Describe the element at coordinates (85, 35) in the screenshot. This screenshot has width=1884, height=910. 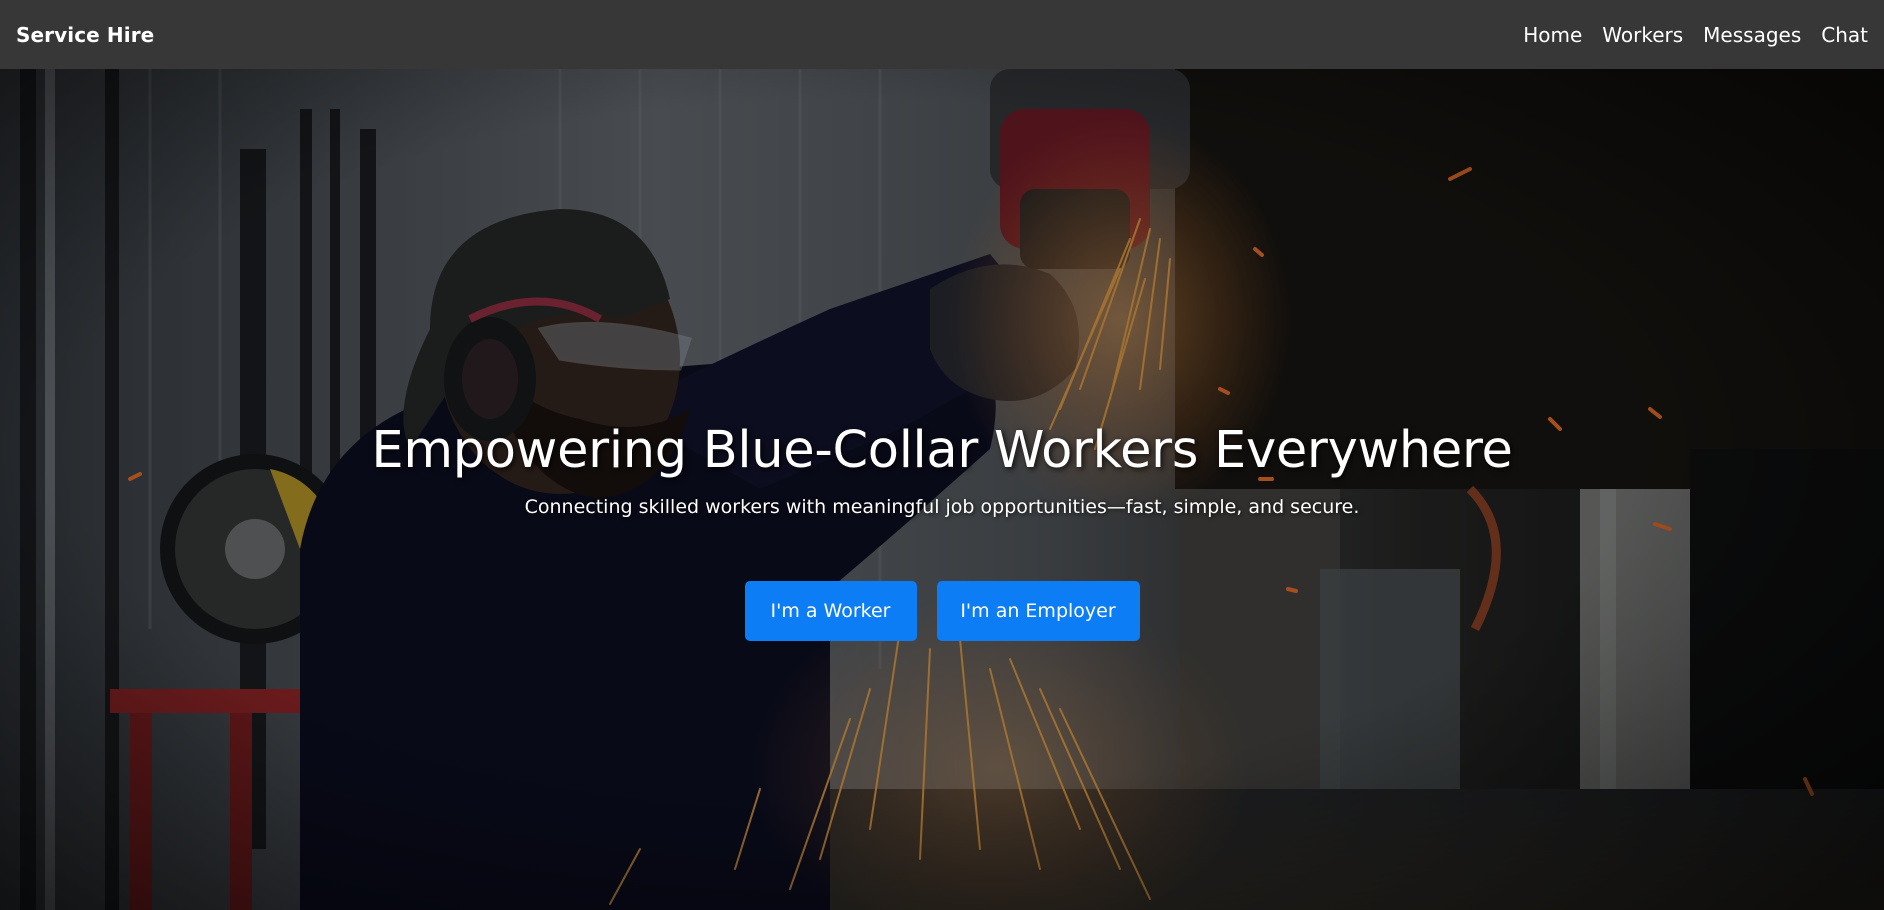
I see `brand-logo-link: Service Hire` at that location.